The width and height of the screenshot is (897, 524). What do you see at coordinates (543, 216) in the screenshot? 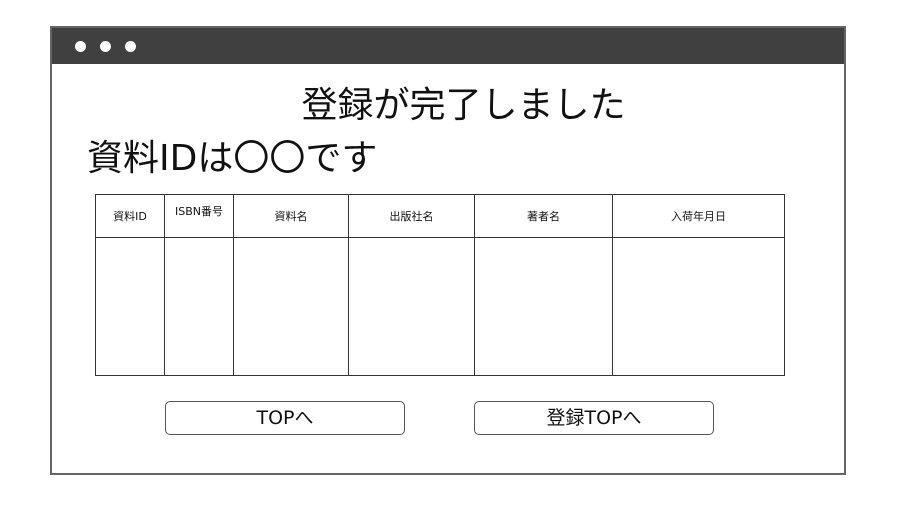
I see `column-header-author: 著者名` at bounding box center [543, 216].